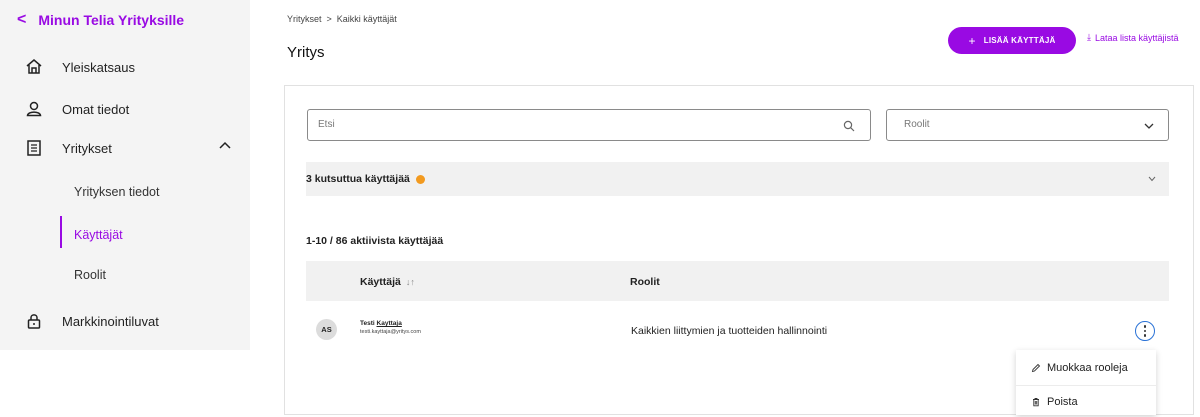 The image size is (1200, 417). What do you see at coordinates (1089, 37) in the screenshot?
I see `download-icon: ⤓` at bounding box center [1089, 37].